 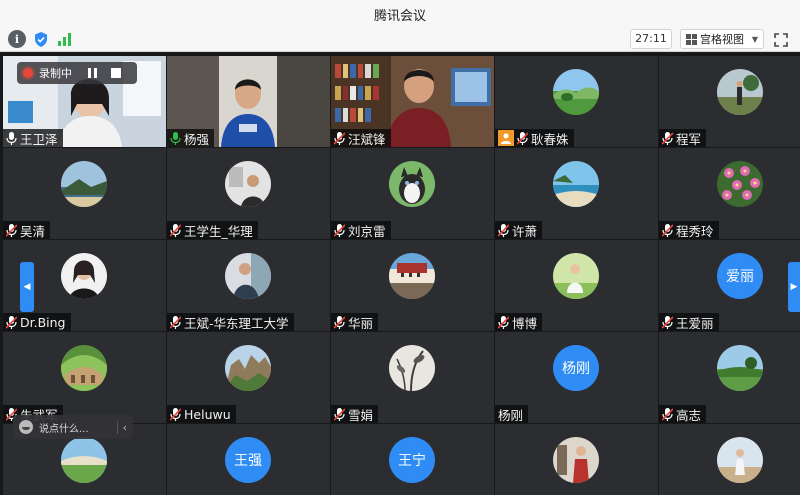 What do you see at coordinates (511, 415) in the screenshot?
I see `participant-name: 杨刚` at bounding box center [511, 415].